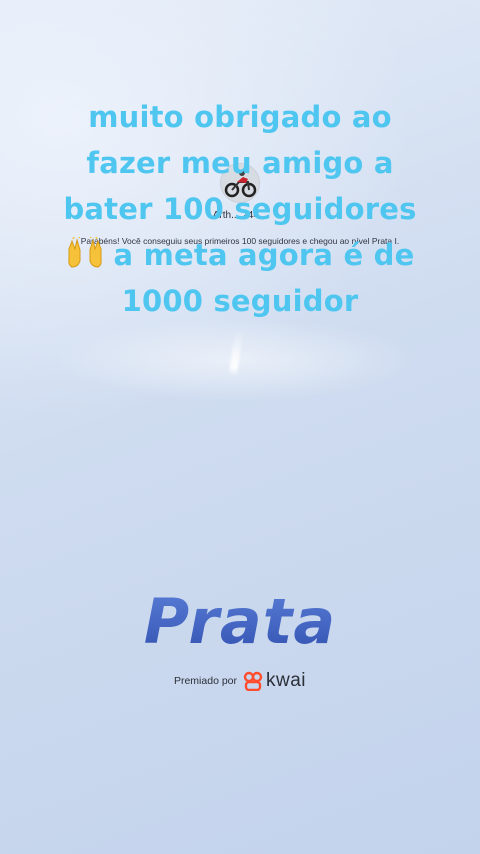  Describe the element at coordinates (240, 621) in the screenshot. I see `level-title: Prata` at that location.